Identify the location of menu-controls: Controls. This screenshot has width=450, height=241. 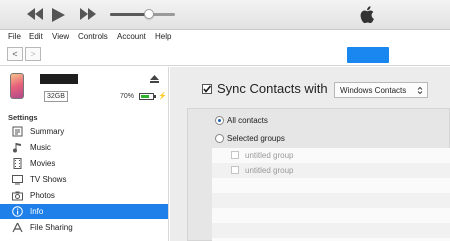
(93, 36).